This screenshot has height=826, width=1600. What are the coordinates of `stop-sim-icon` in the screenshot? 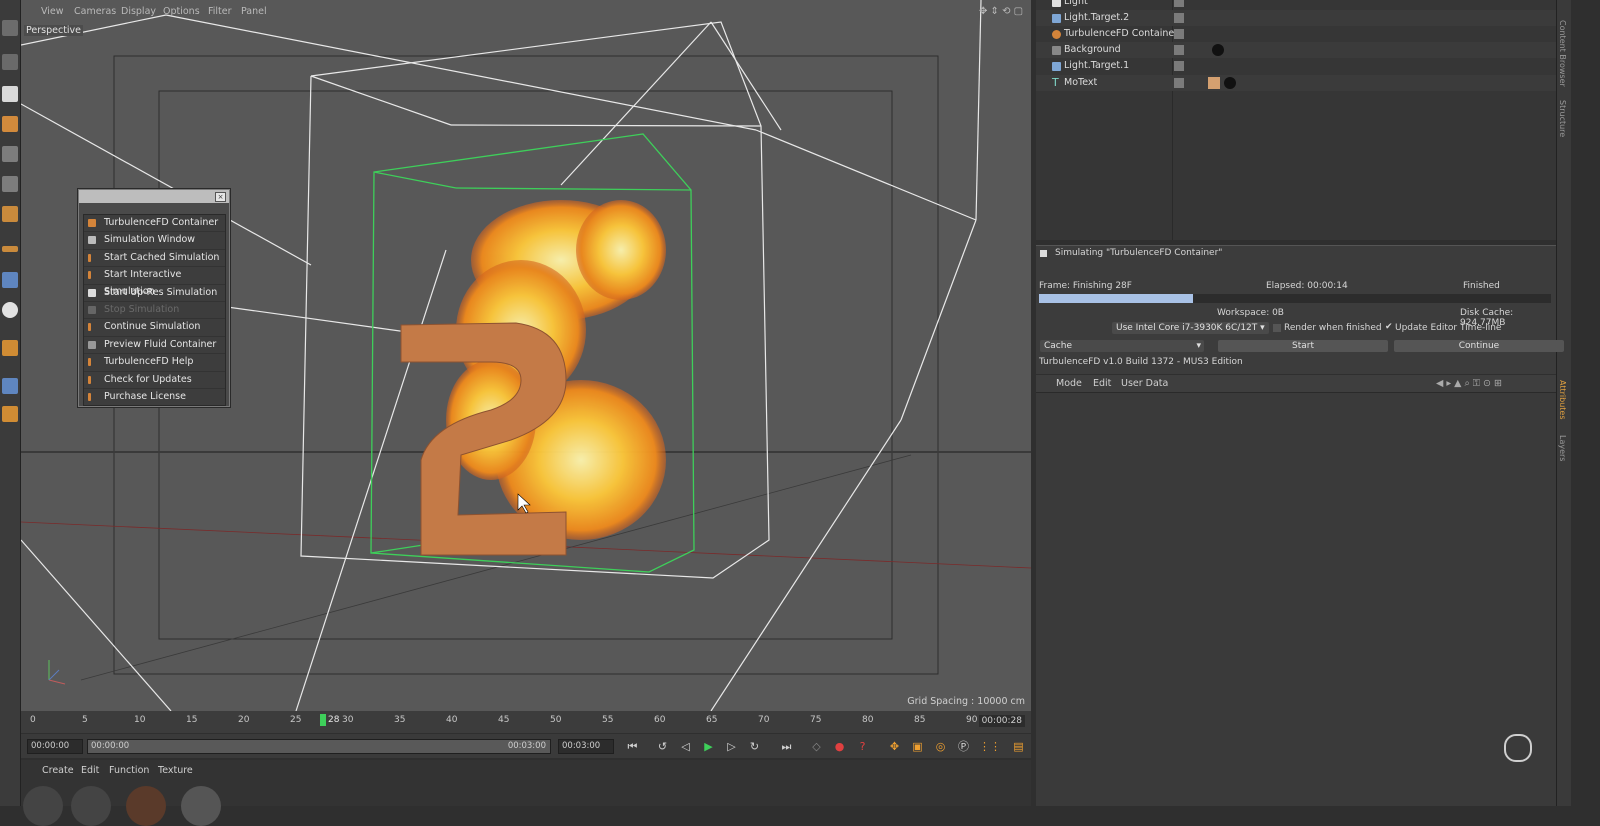 It's located at (92, 309).